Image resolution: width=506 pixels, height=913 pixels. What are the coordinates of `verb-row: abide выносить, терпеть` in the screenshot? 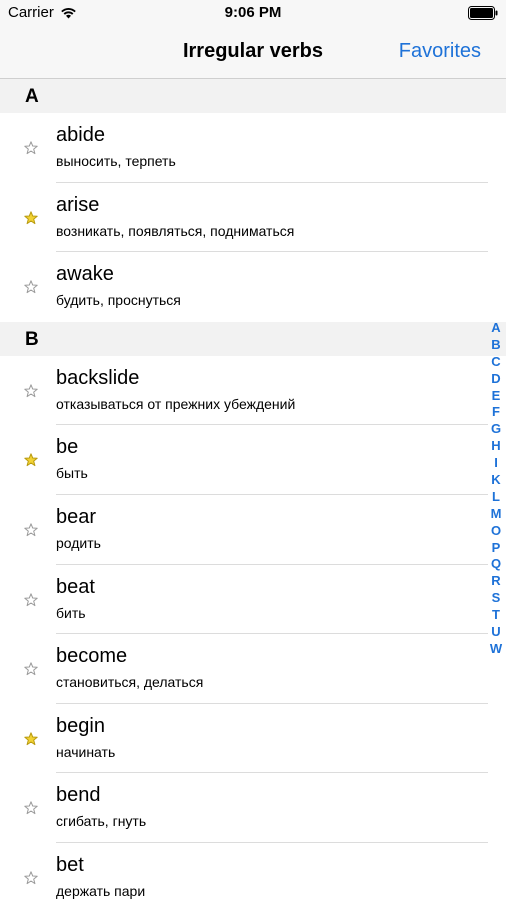 It's located at (253, 148).